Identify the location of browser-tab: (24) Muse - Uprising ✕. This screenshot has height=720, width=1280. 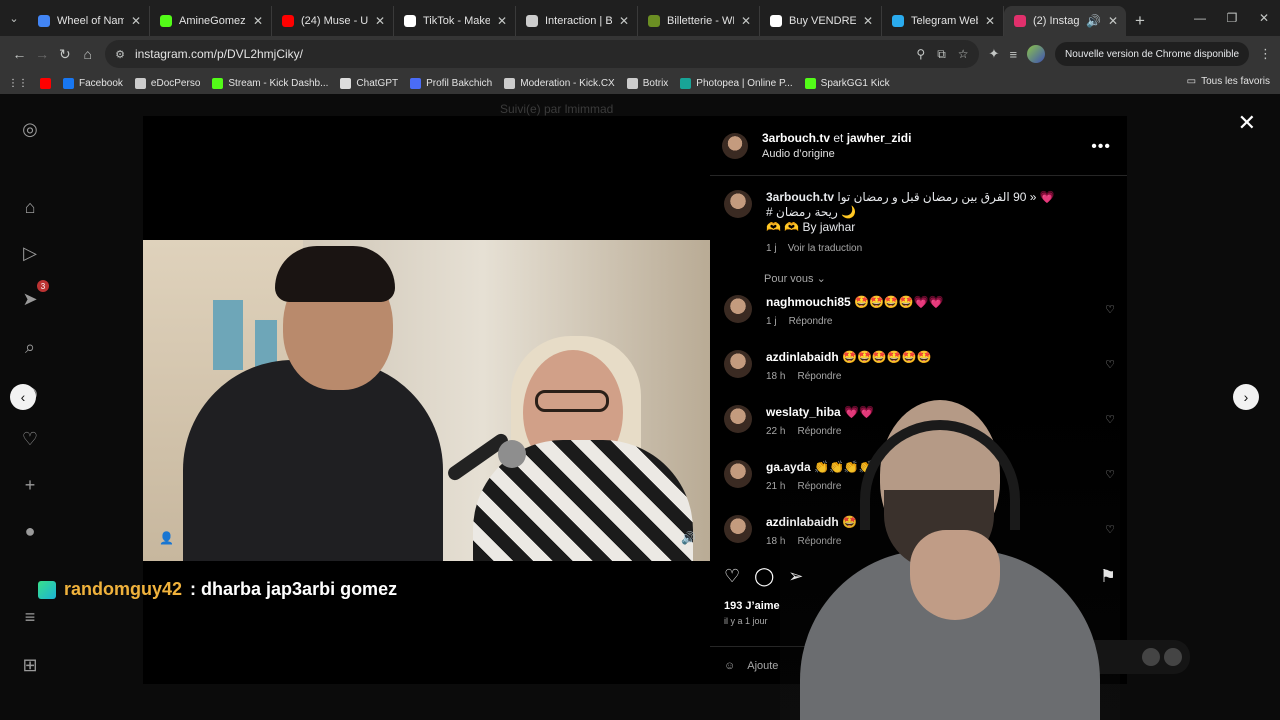
(333, 21).